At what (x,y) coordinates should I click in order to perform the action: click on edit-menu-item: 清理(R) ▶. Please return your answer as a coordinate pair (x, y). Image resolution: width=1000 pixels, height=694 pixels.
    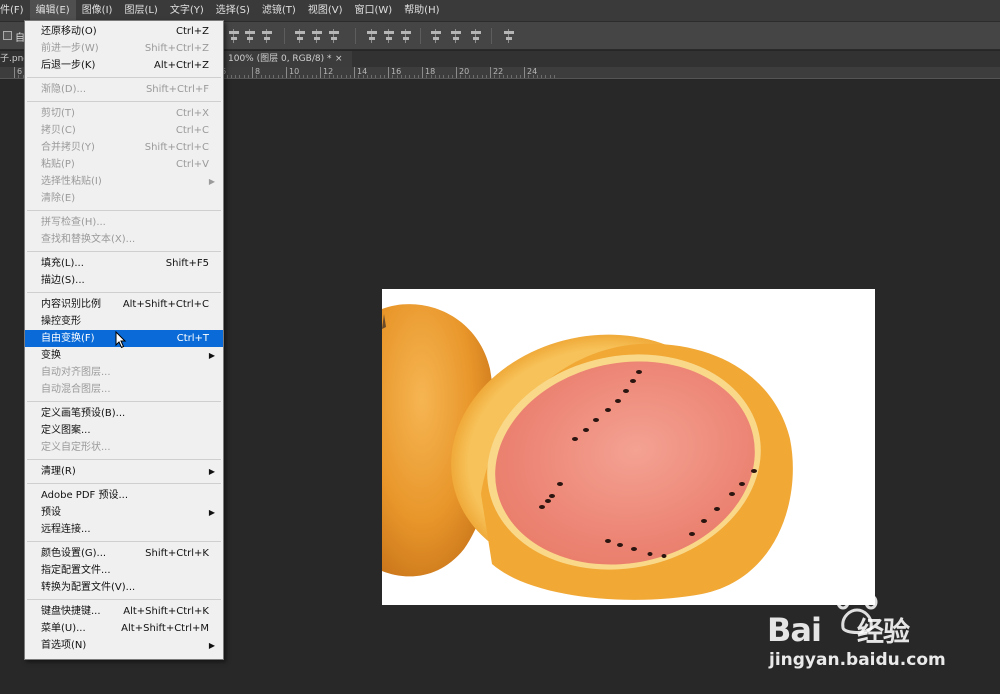
    Looking at the image, I should click on (124, 471).